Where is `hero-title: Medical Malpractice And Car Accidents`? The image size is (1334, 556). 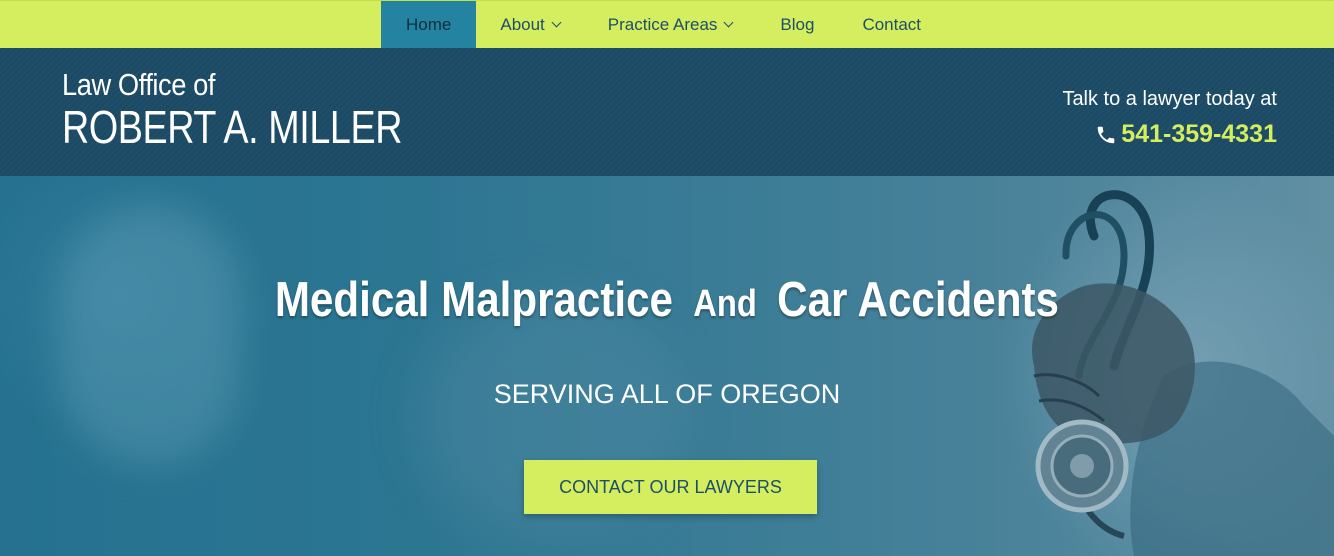
hero-title: Medical Malpractice And Car Accidents is located at coordinates (667, 300).